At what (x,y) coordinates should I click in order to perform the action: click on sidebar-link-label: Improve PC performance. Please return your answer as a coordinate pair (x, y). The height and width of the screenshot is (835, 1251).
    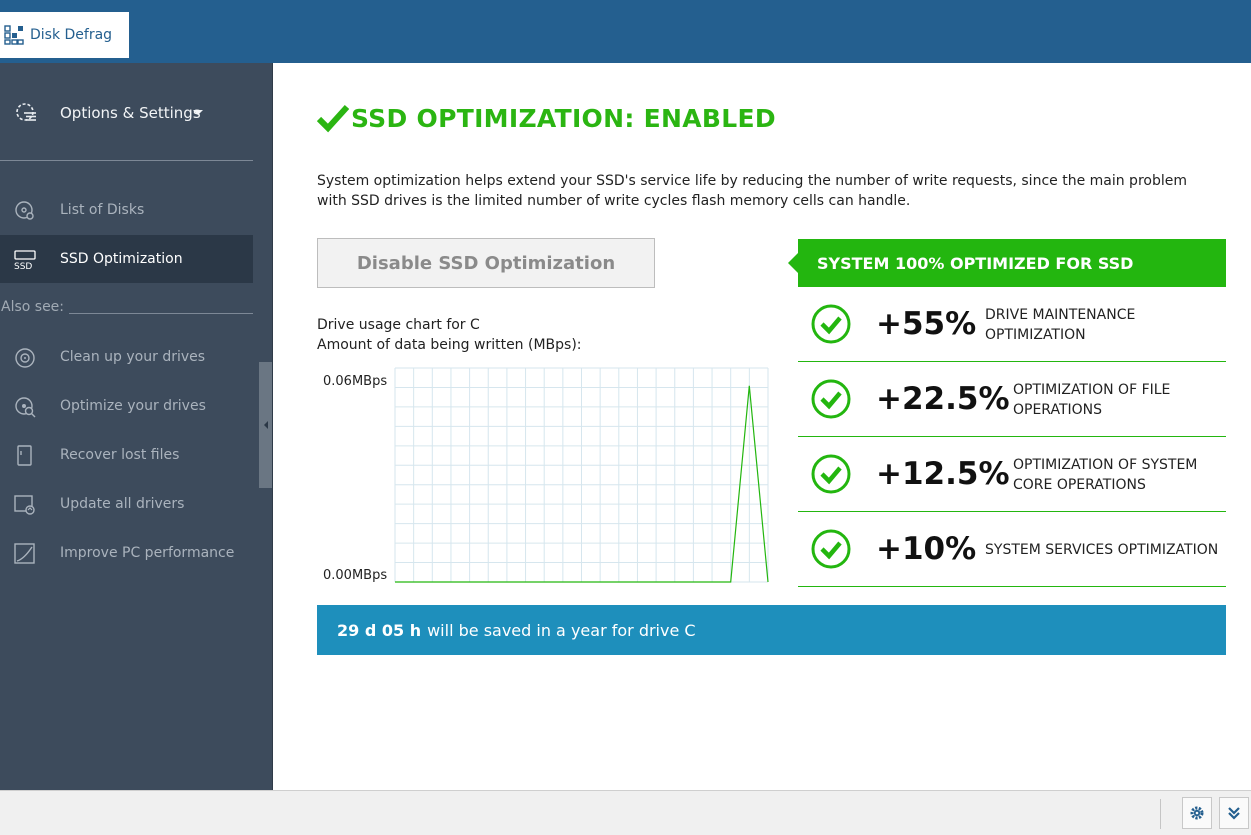
    Looking at the image, I should click on (147, 553).